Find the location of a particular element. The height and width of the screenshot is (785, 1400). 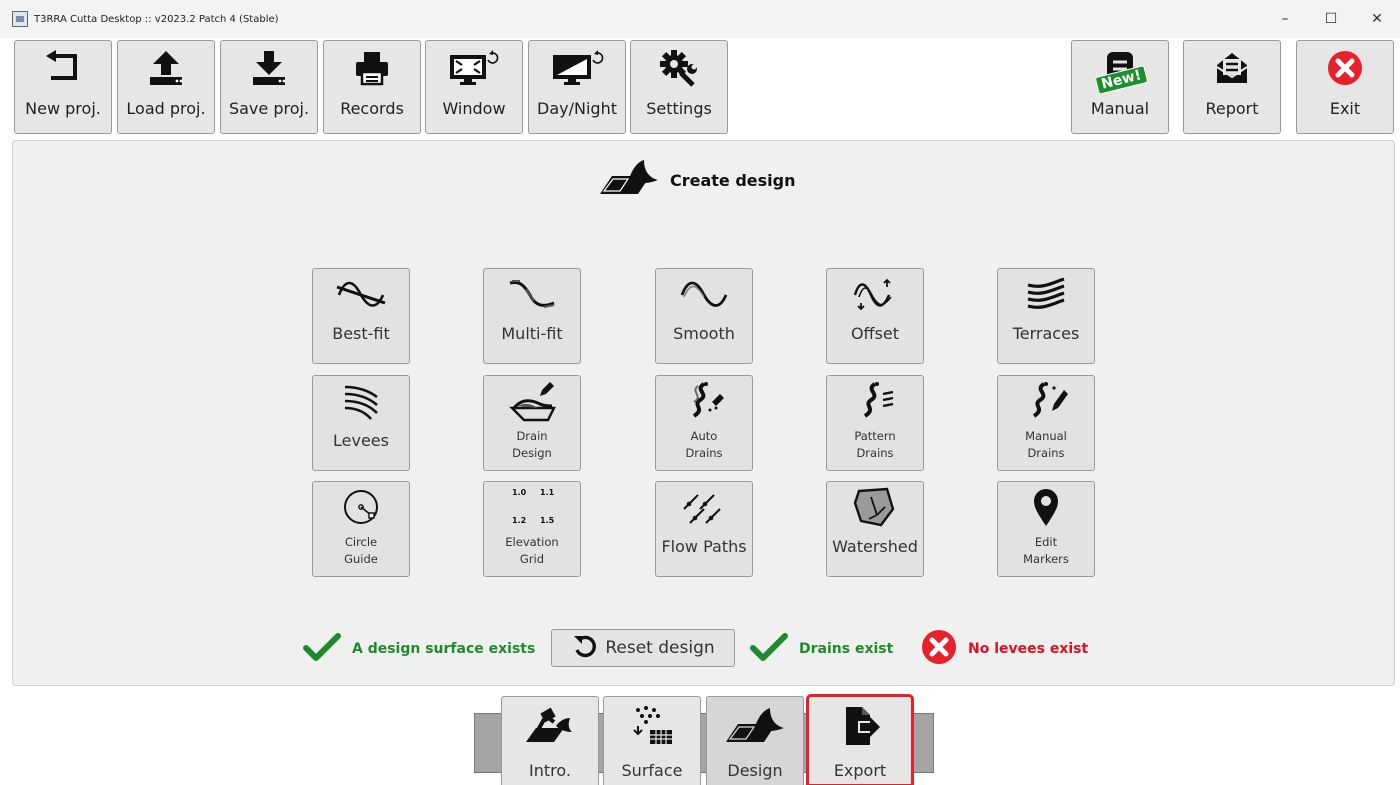

drains-status: Drains exist is located at coordinates (821, 649).